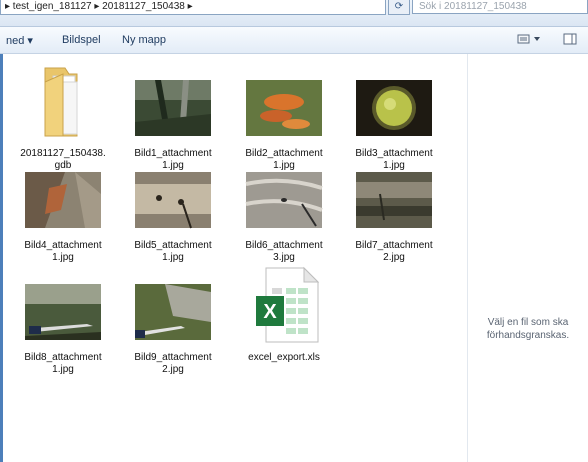 The image size is (588, 462). Describe the element at coordinates (530, 40) in the screenshot. I see `view-icon` at that location.